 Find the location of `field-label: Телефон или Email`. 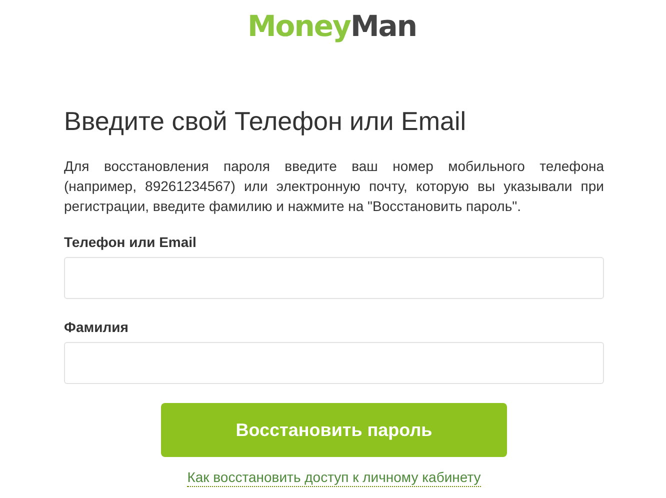

field-label: Телефон или Email is located at coordinates (130, 242).